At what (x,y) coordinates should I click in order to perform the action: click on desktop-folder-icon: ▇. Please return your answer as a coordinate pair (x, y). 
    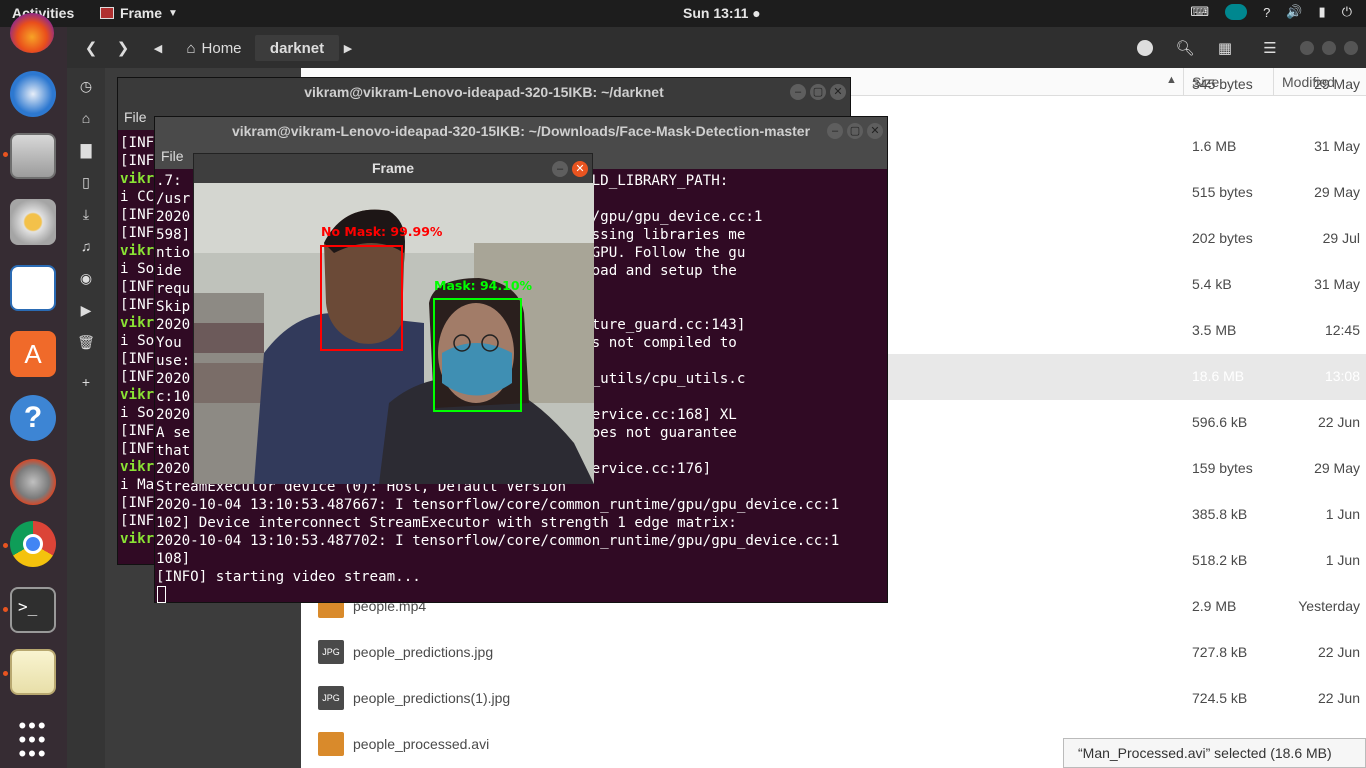
    Looking at the image, I should click on (86, 151).